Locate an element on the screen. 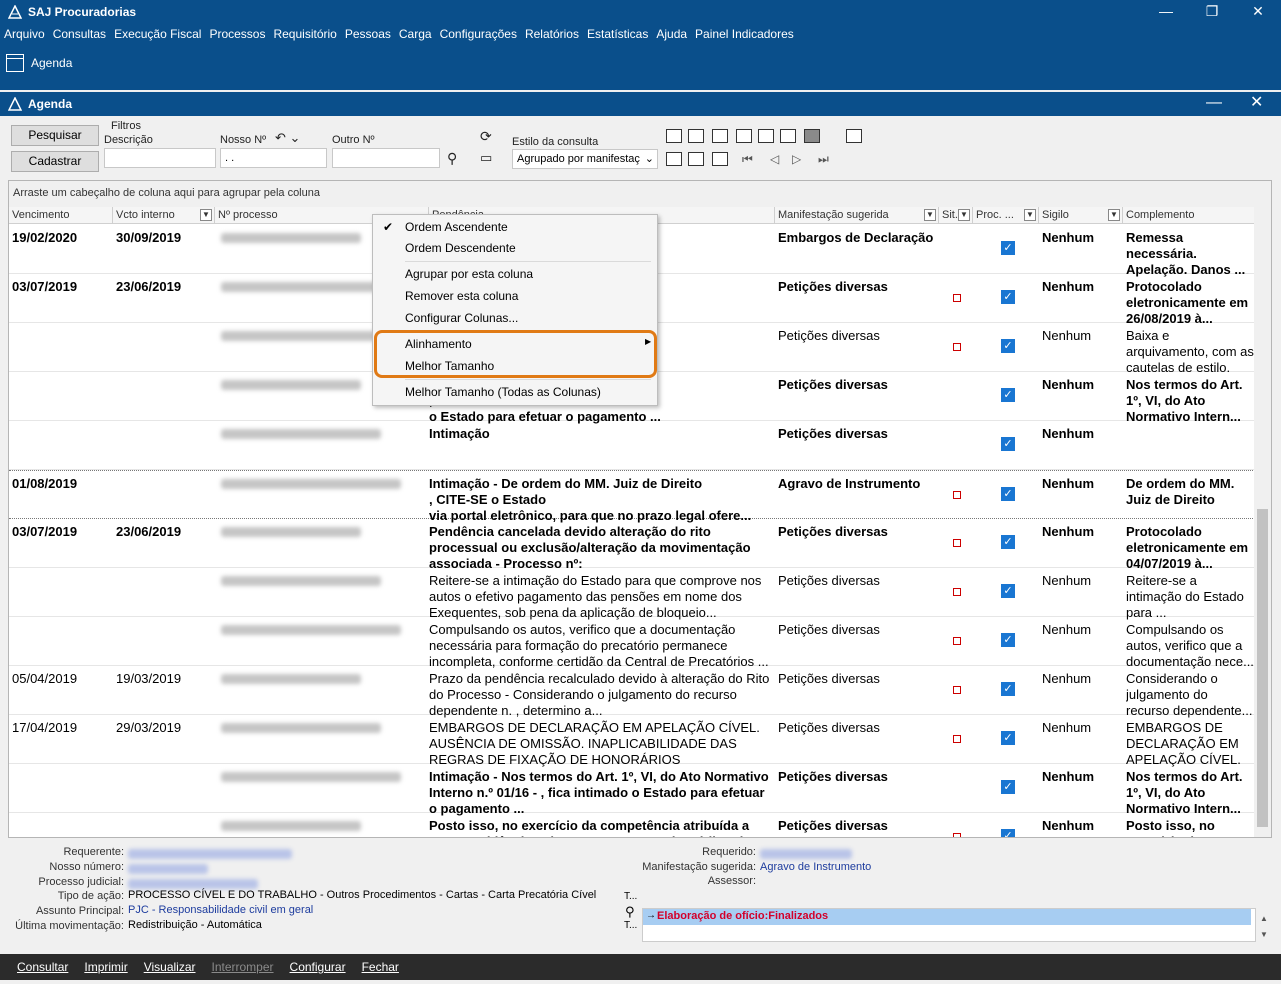 Image resolution: width=1281 pixels, height=984 pixels. log-item: → Elaboração de ofício:Finalizados is located at coordinates (947, 917).